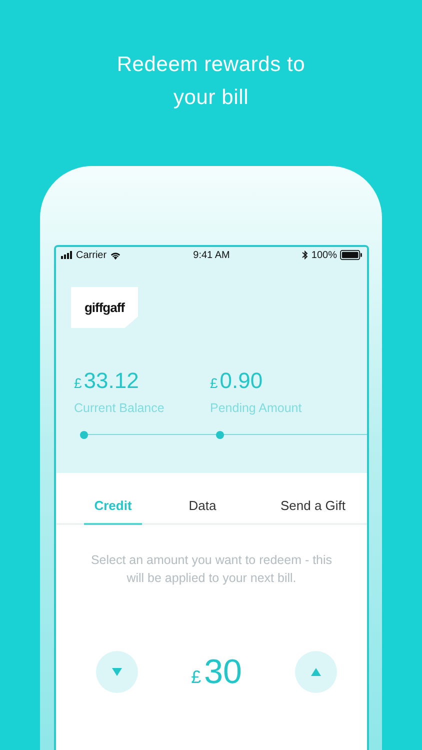  What do you see at coordinates (237, 381) in the screenshot?
I see `balance-amount: £0.90` at bounding box center [237, 381].